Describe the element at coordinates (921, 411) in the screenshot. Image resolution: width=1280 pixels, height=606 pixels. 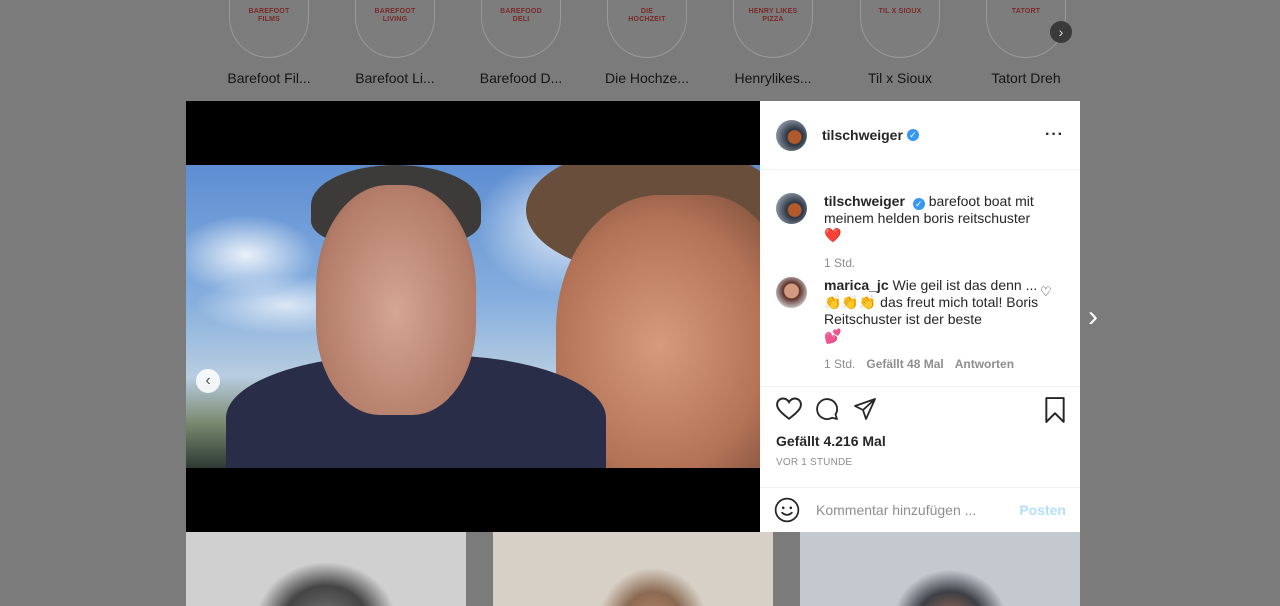
I see `post-actions` at that location.